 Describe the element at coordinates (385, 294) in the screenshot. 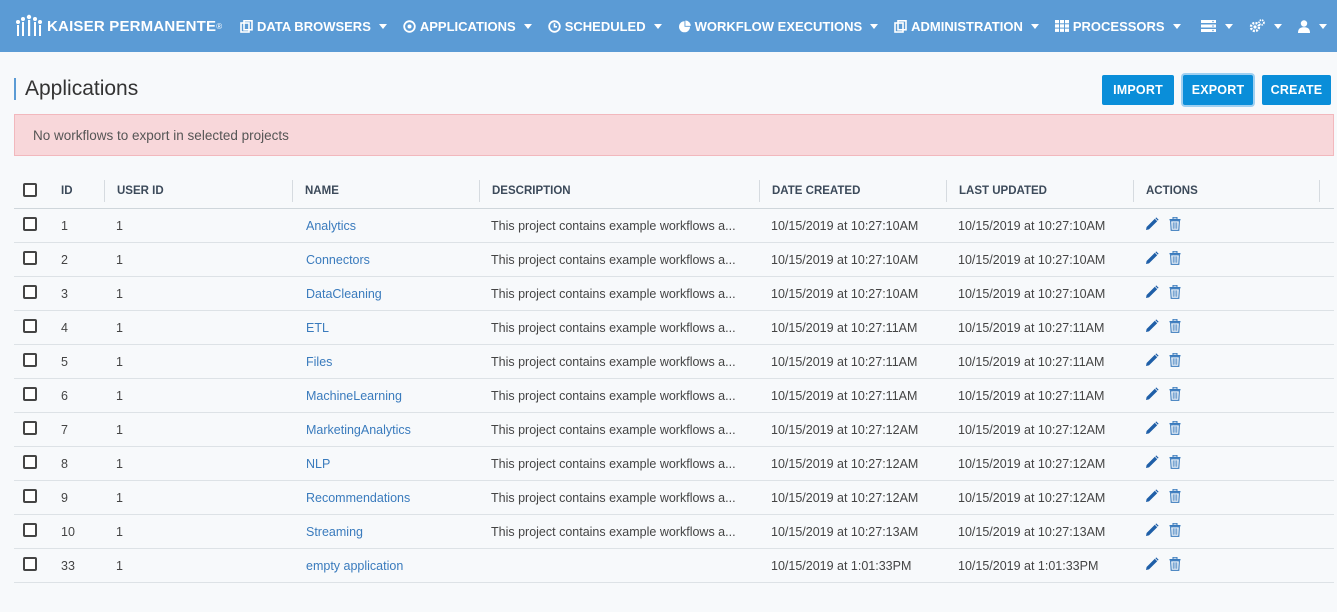

I see `cell-name-link: DataCleaning` at that location.